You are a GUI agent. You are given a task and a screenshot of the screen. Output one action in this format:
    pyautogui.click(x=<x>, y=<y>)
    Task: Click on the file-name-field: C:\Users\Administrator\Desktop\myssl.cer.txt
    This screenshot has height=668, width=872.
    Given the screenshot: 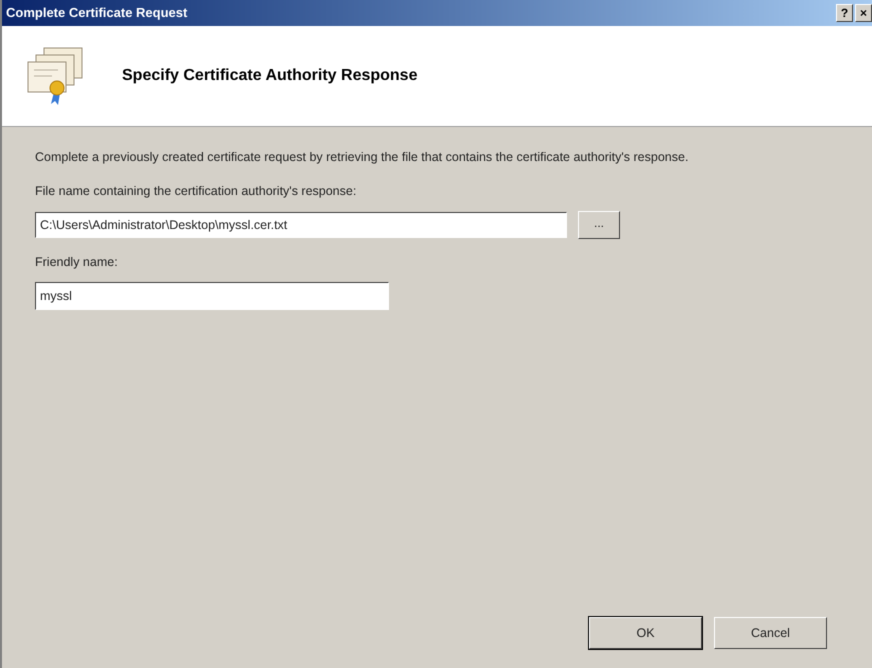 What is the action you would take?
    pyautogui.click(x=301, y=225)
    